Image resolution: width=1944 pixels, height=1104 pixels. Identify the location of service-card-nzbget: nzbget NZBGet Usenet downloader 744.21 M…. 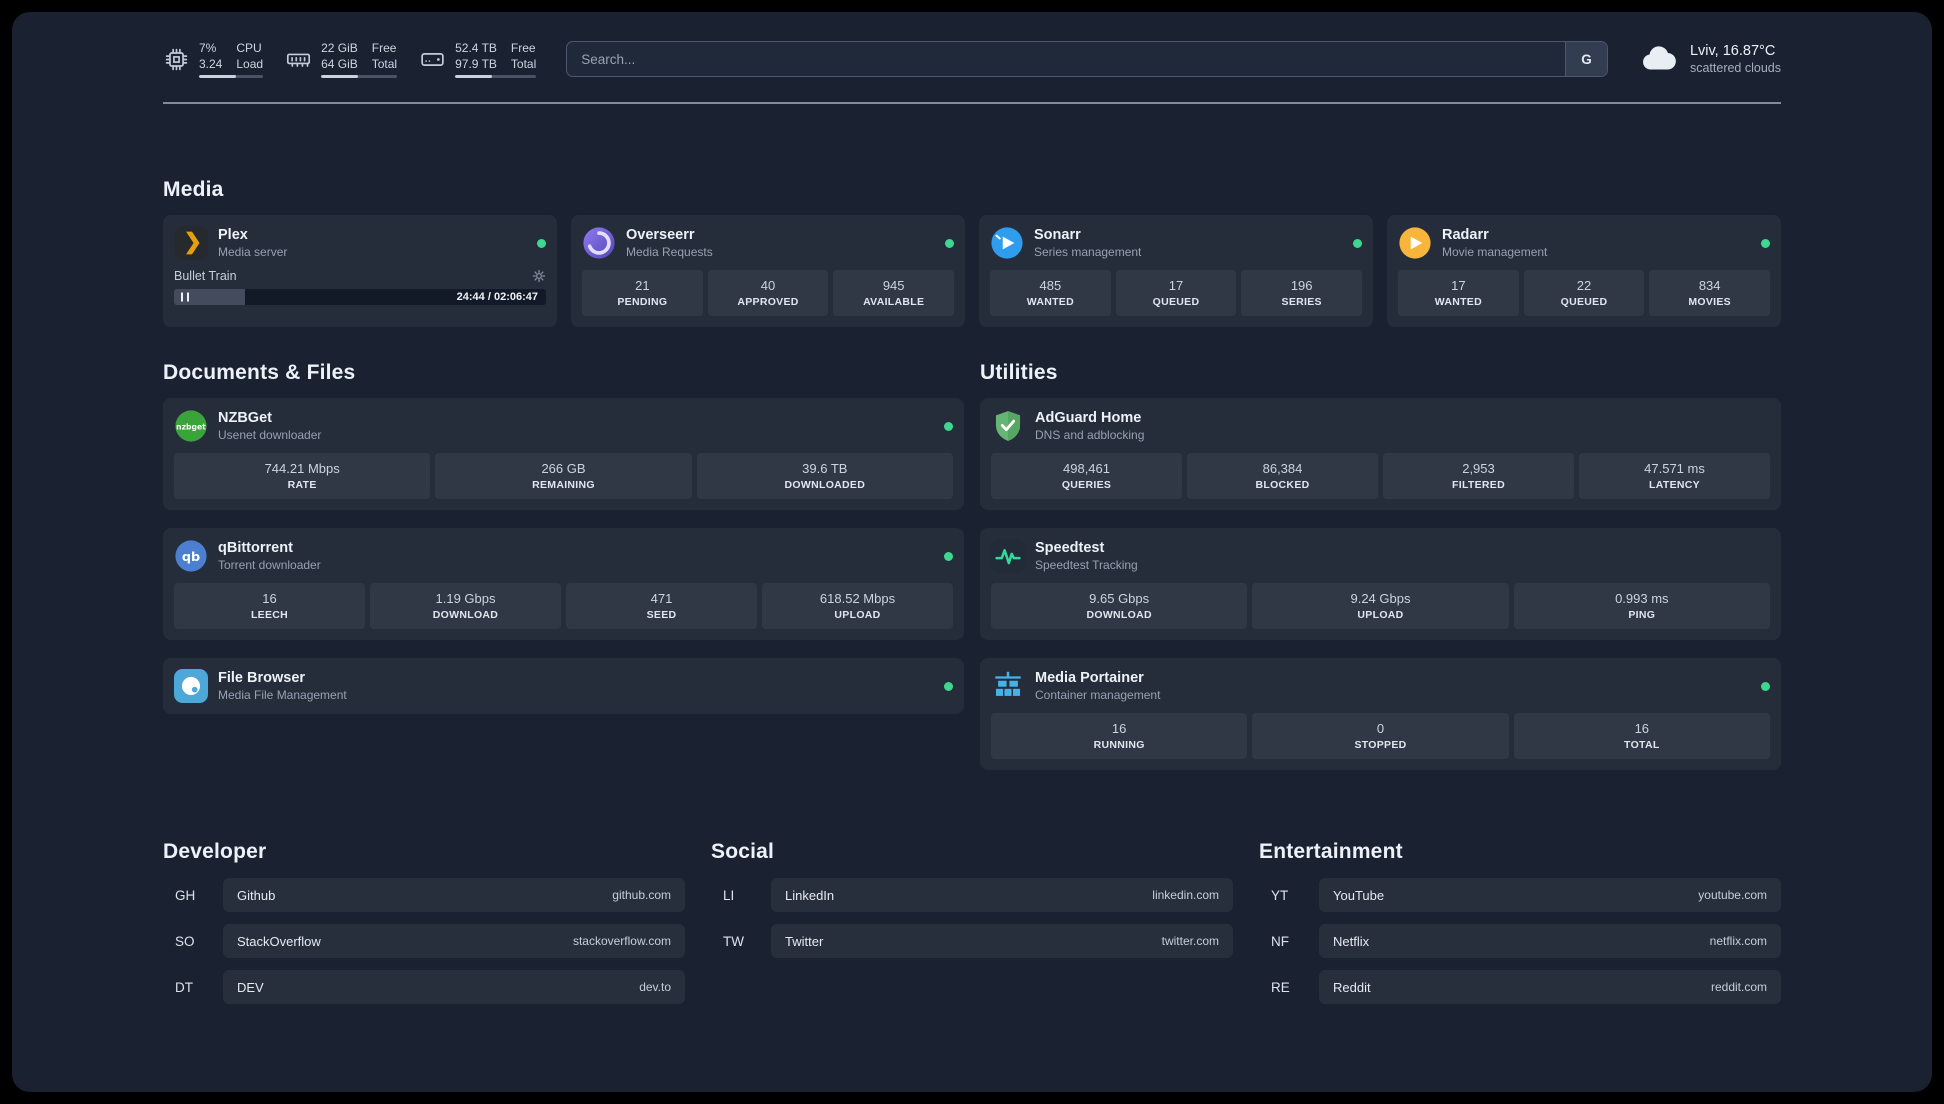
(563, 454).